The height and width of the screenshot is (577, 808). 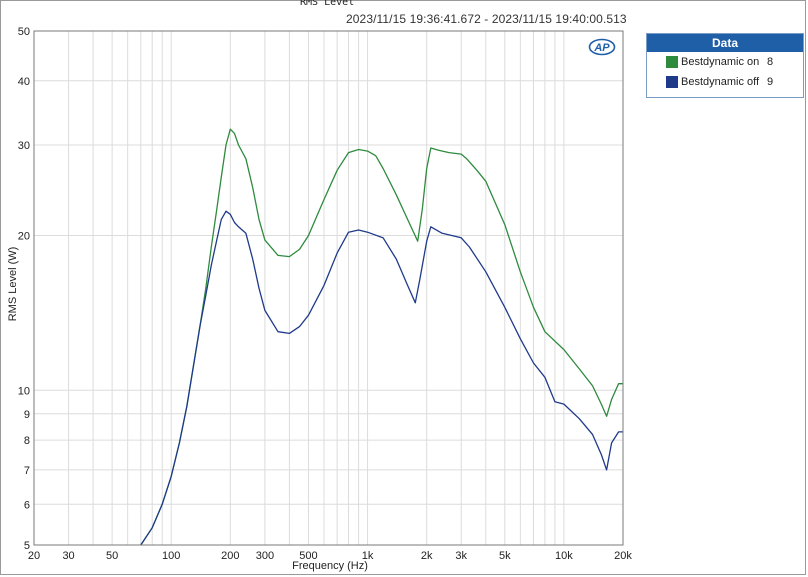 I want to click on x-tick-label: 2k, so click(x=427, y=556).